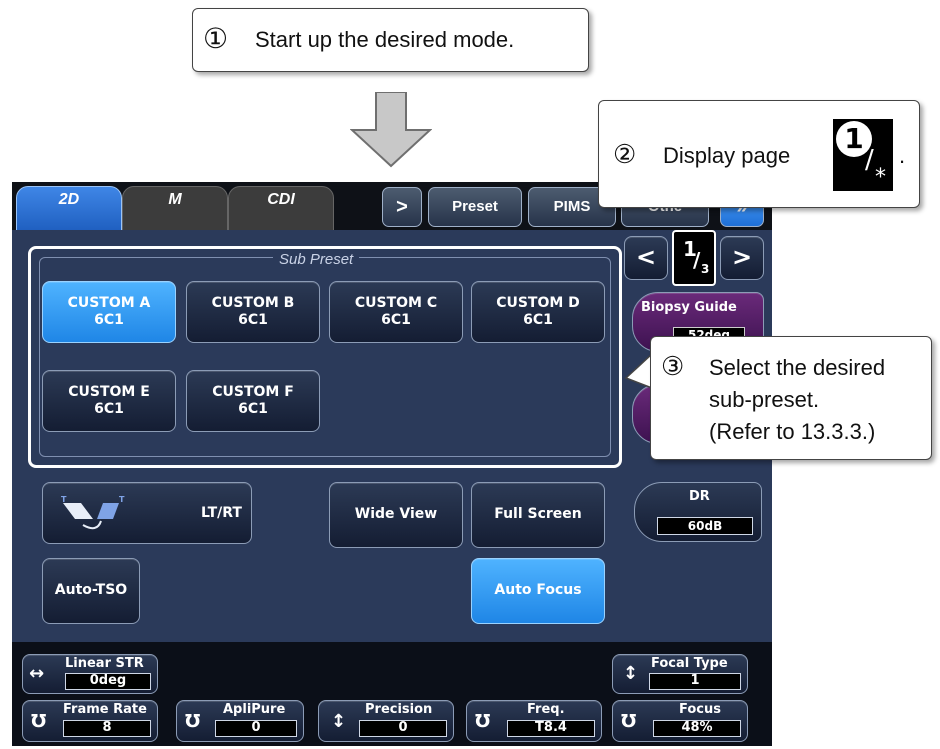 This screenshot has width=940, height=749. I want to click on page-next-button: >, so click(742, 258).